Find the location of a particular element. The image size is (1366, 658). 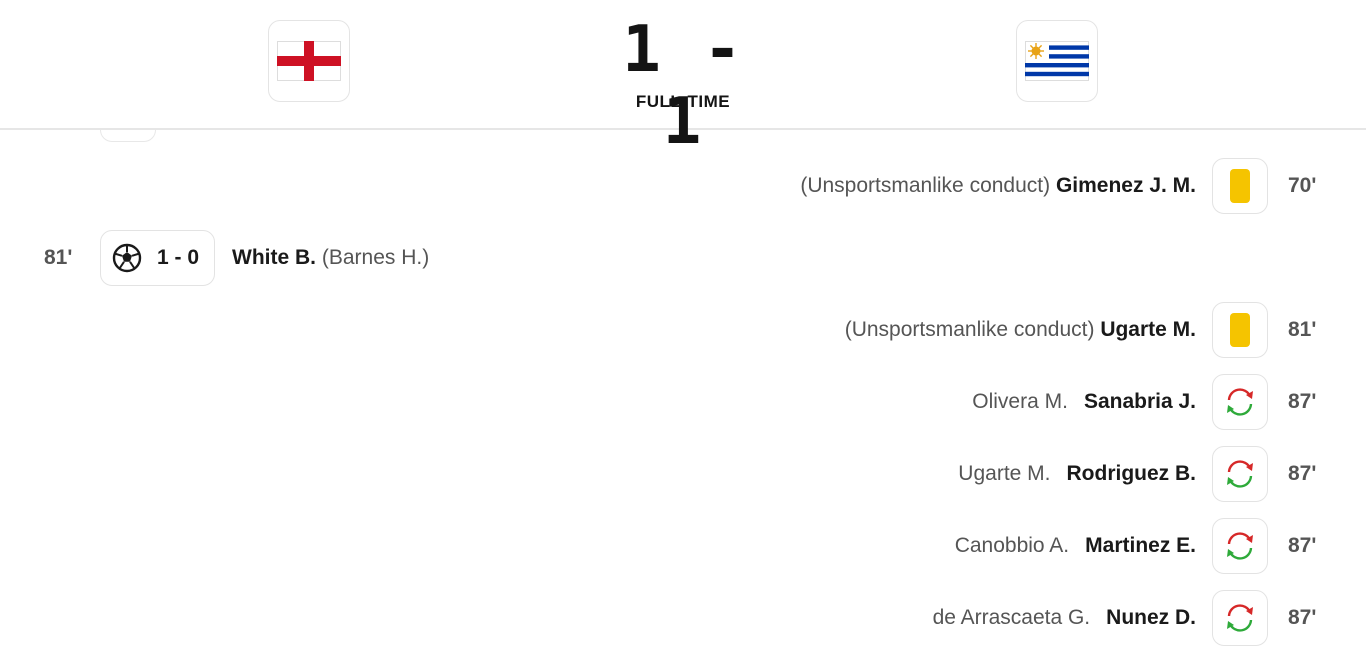

football-icon is located at coordinates (127, 258).